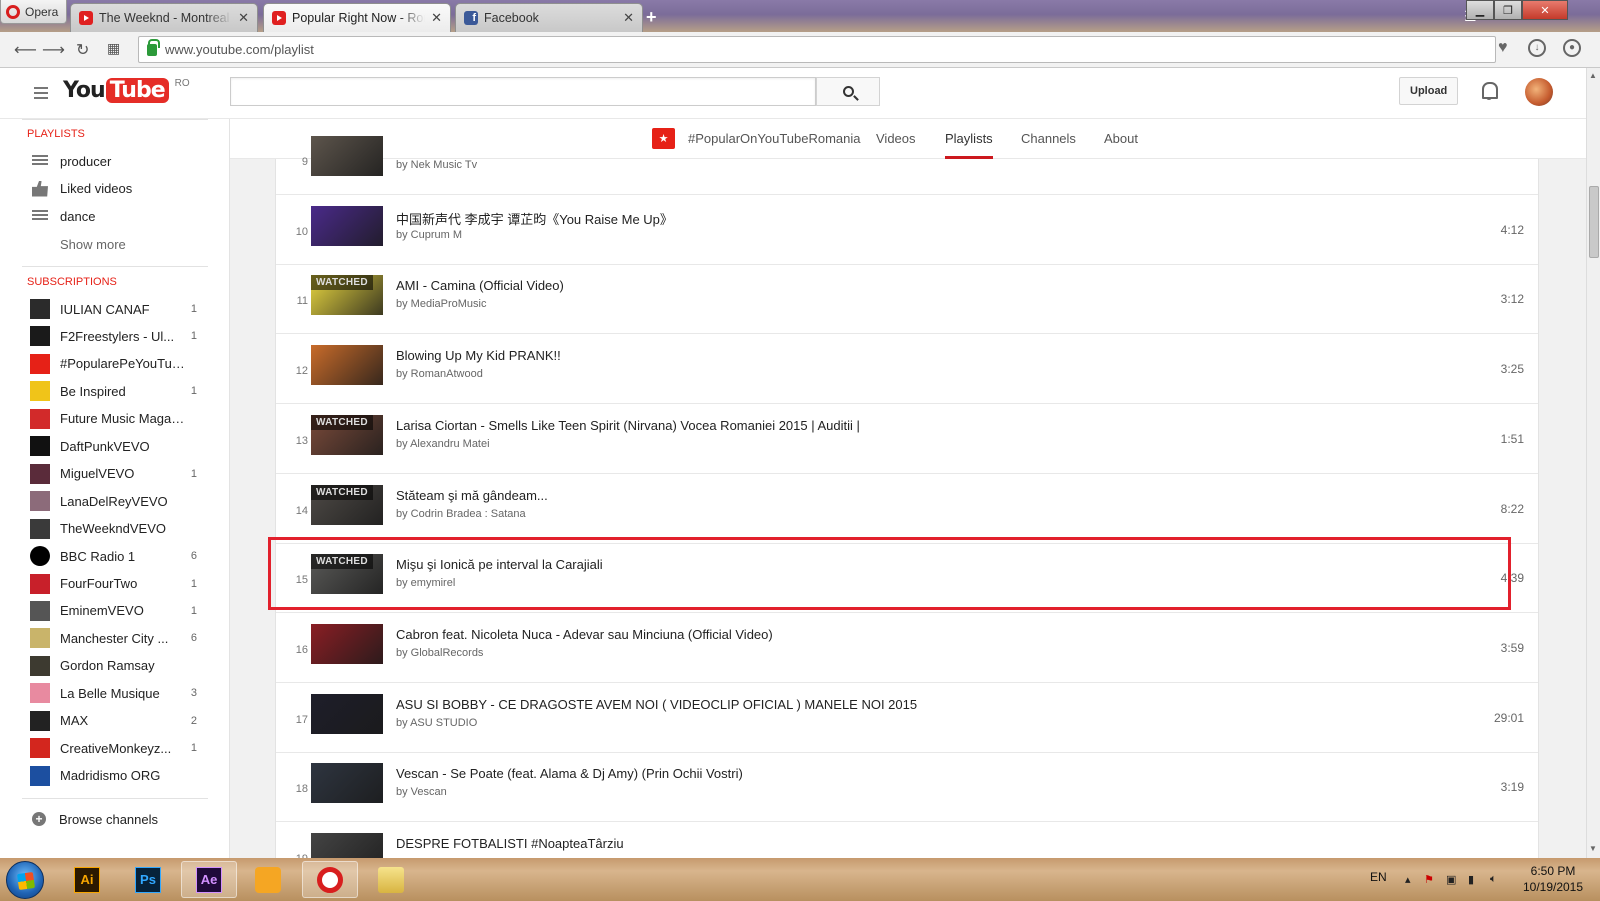  What do you see at coordinates (114, 189) in the screenshot?
I see `sidebar-playlist-item: Liked videos` at bounding box center [114, 189].